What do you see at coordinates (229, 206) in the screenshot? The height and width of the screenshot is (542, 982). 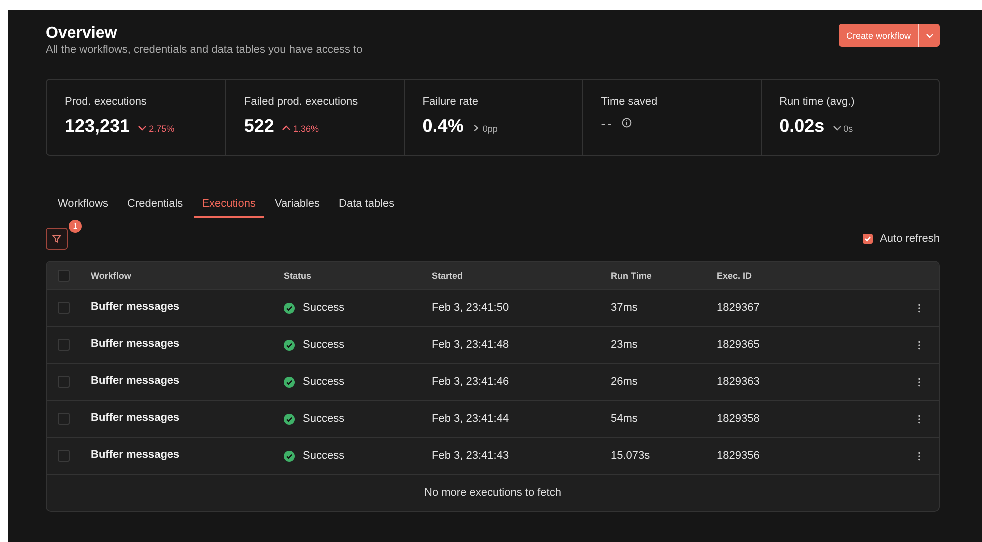 I see `tab: Executions` at bounding box center [229, 206].